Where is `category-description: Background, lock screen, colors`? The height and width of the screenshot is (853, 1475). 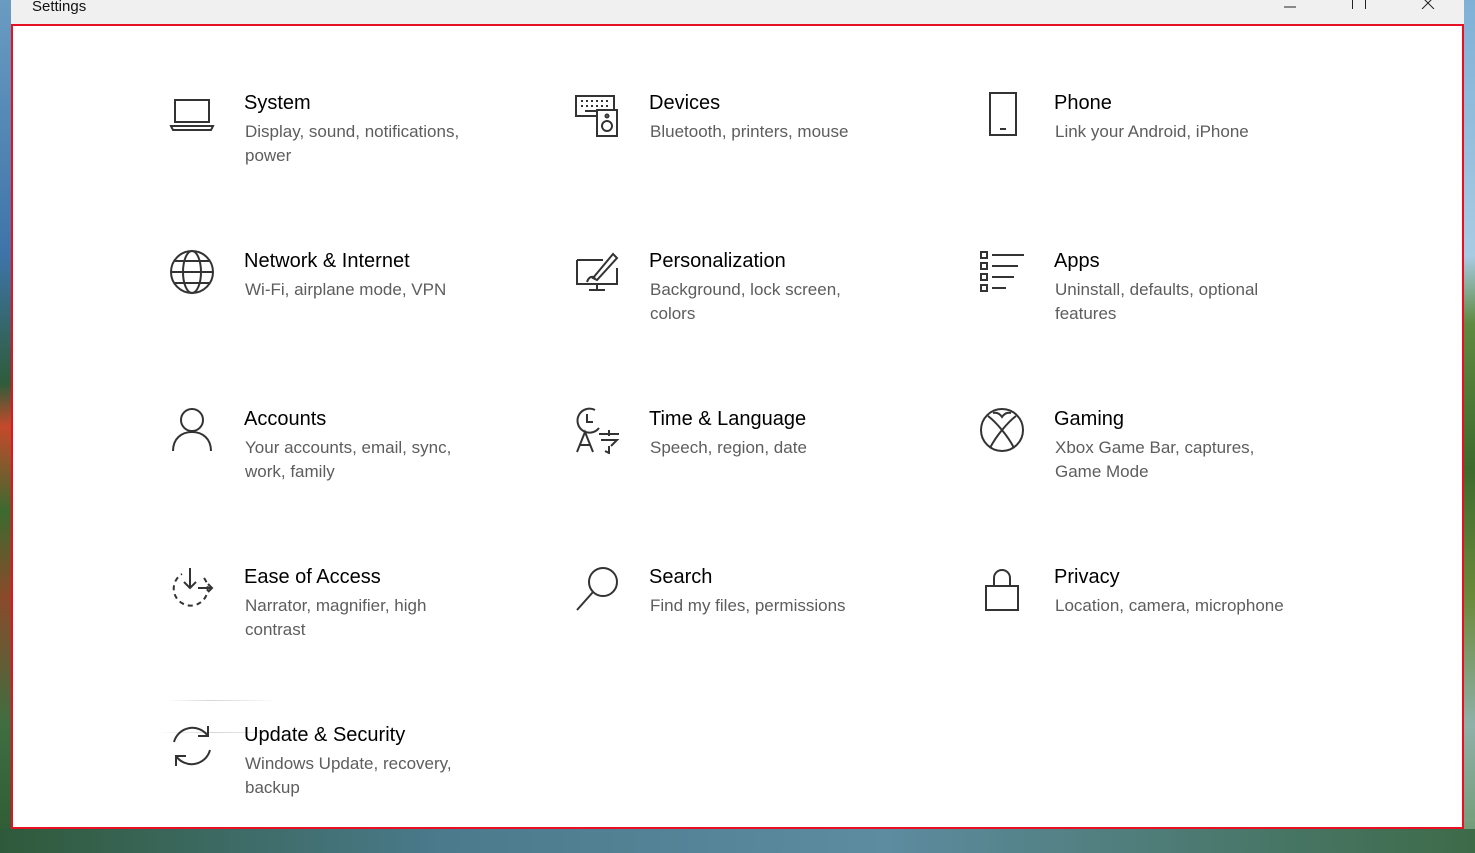
category-description: Background, lock screen, colors is located at coordinates (745, 301).